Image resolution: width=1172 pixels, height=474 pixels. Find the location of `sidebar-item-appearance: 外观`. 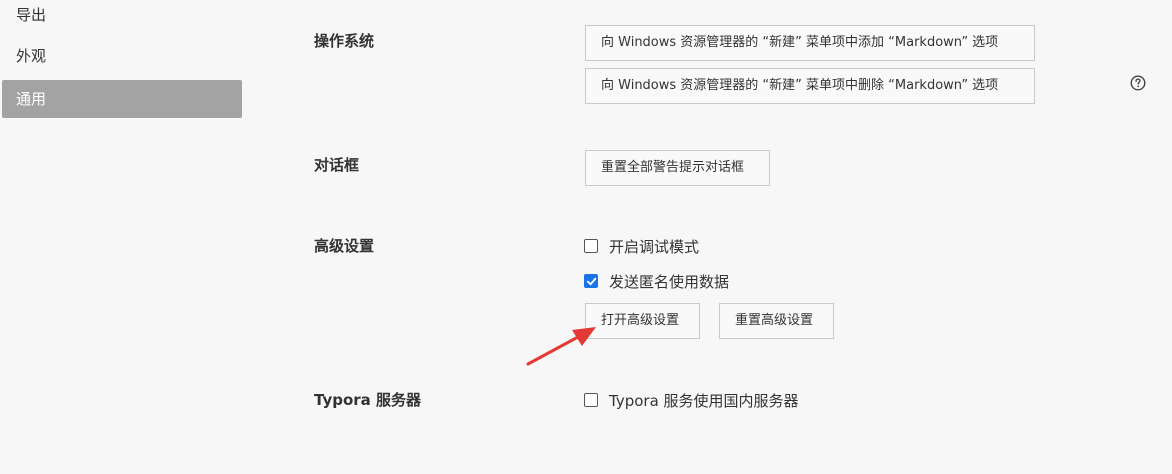

sidebar-item-appearance: 外观 is located at coordinates (122, 56).